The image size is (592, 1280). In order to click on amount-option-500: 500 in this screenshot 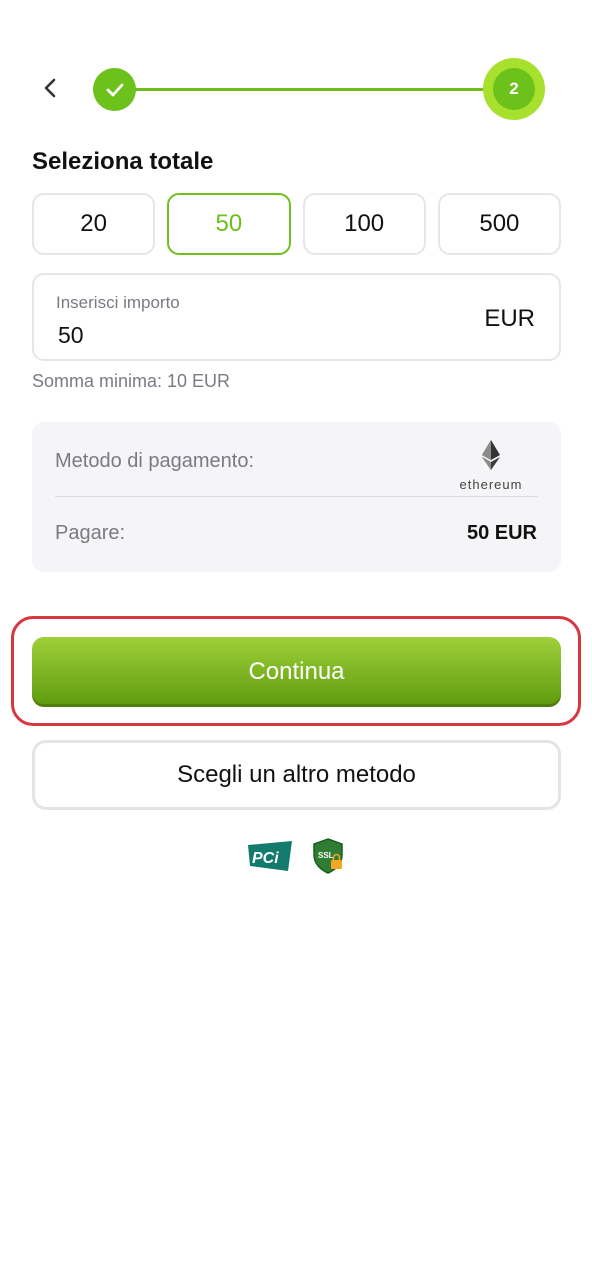, I will do `click(499, 224)`.